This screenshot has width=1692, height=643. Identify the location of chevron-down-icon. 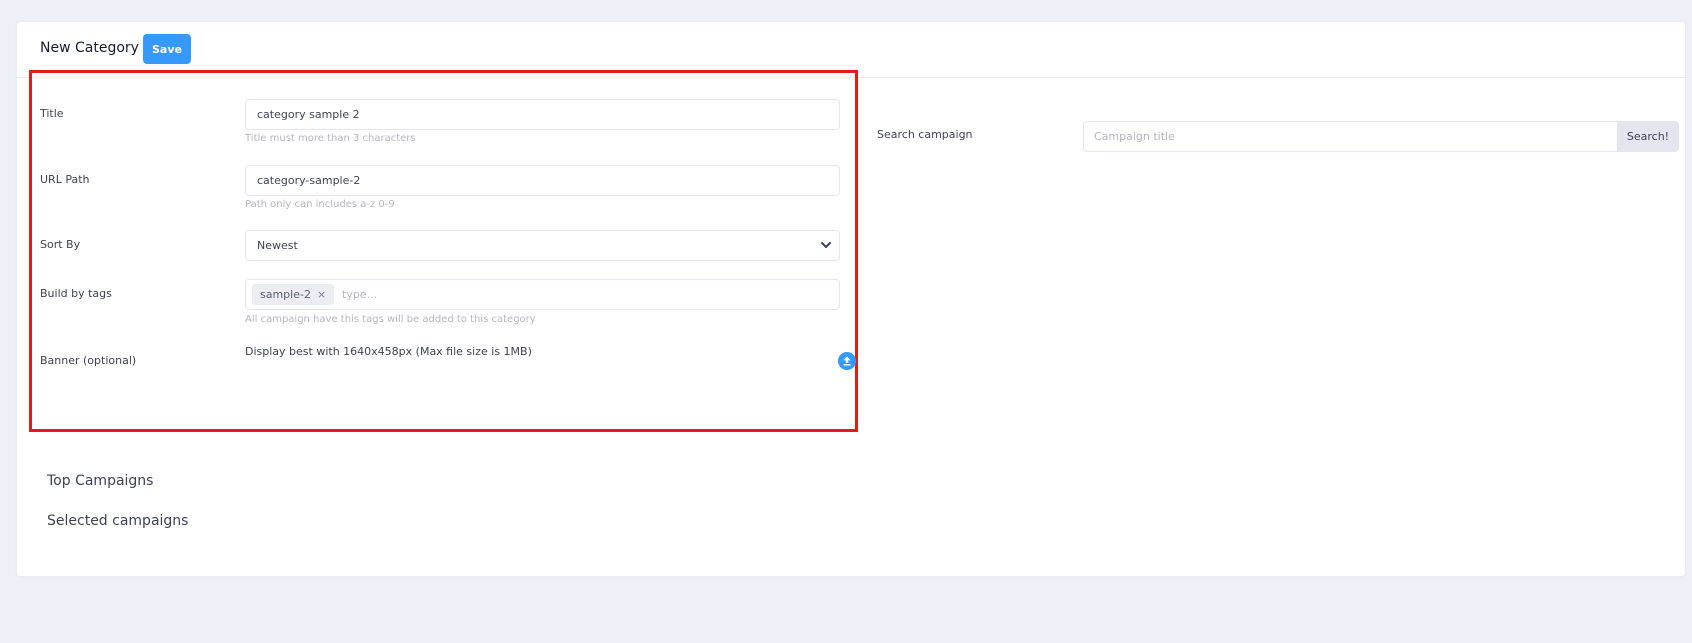
(826, 245).